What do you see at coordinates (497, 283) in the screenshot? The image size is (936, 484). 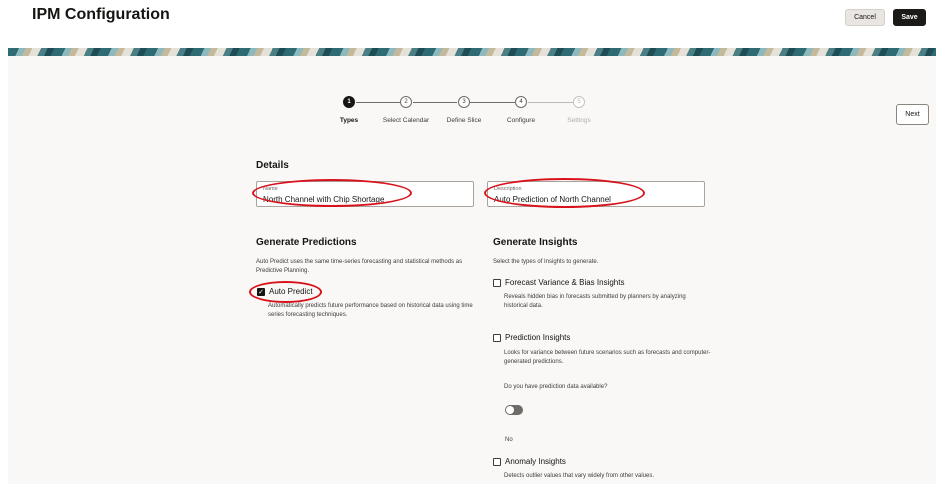 I see `forecast-variance-checkbox` at bounding box center [497, 283].